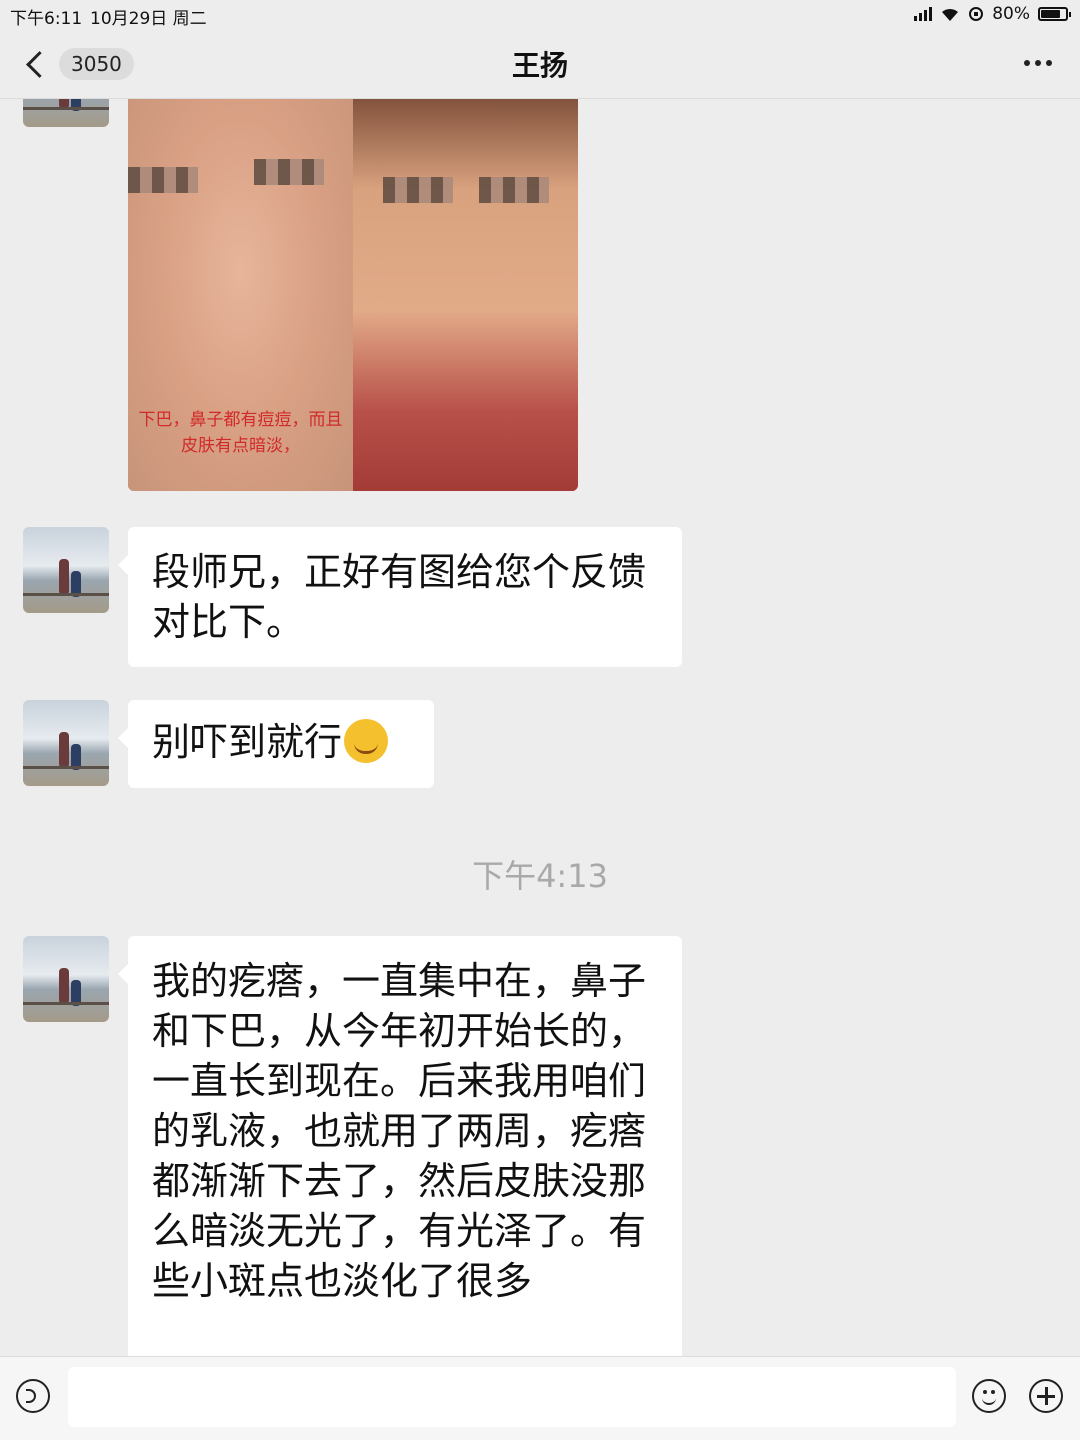 The height and width of the screenshot is (1440, 1080). What do you see at coordinates (512, 1397) in the screenshot?
I see `message-input` at bounding box center [512, 1397].